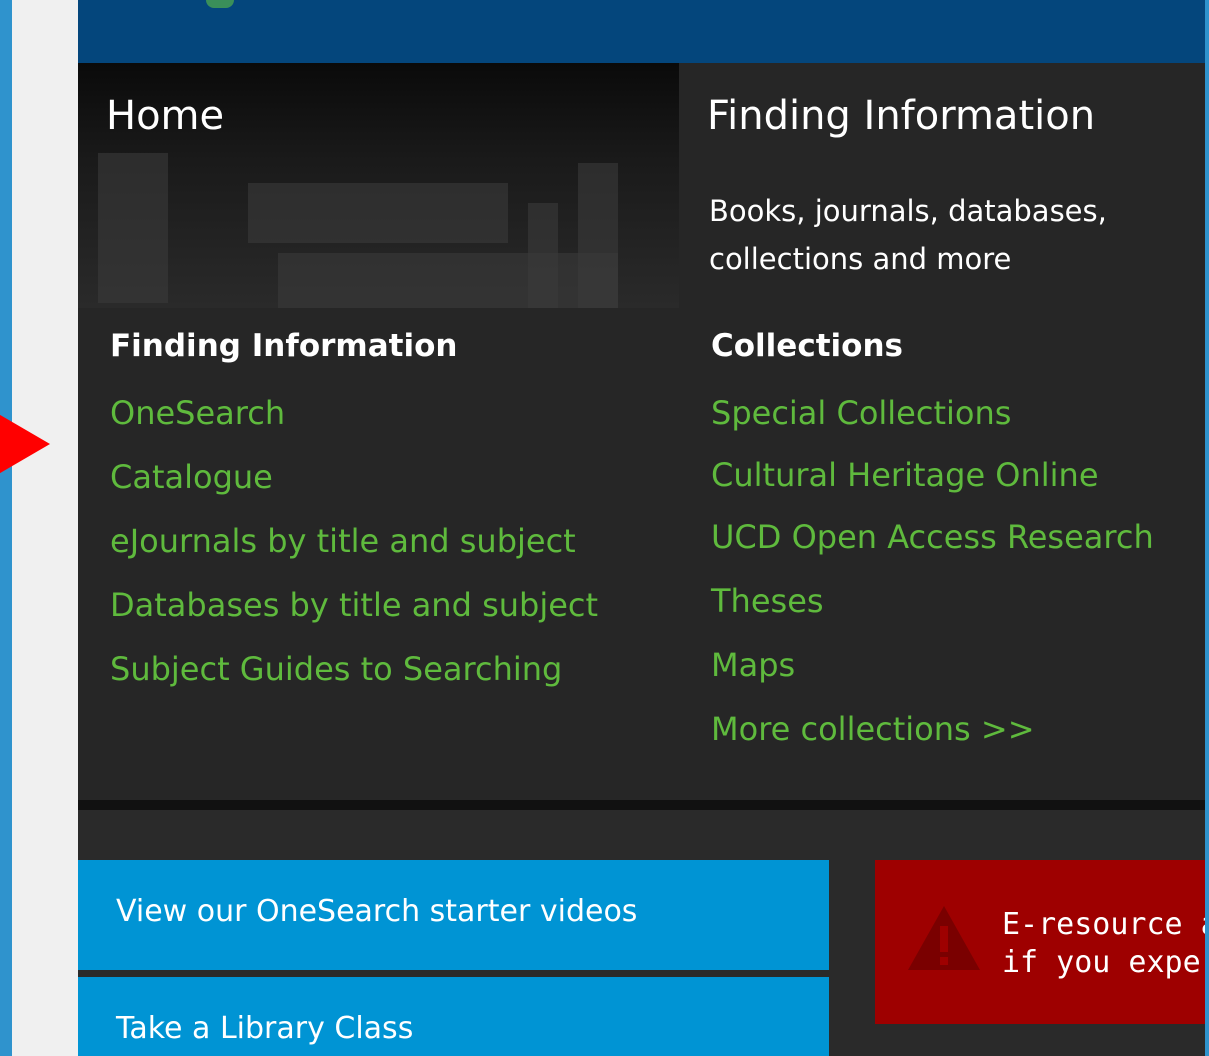 Image resolution: width=1209 pixels, height=1056 pixels. I want to click on link-subject-guides: Subject Guides to Searching, so click(336, 669).